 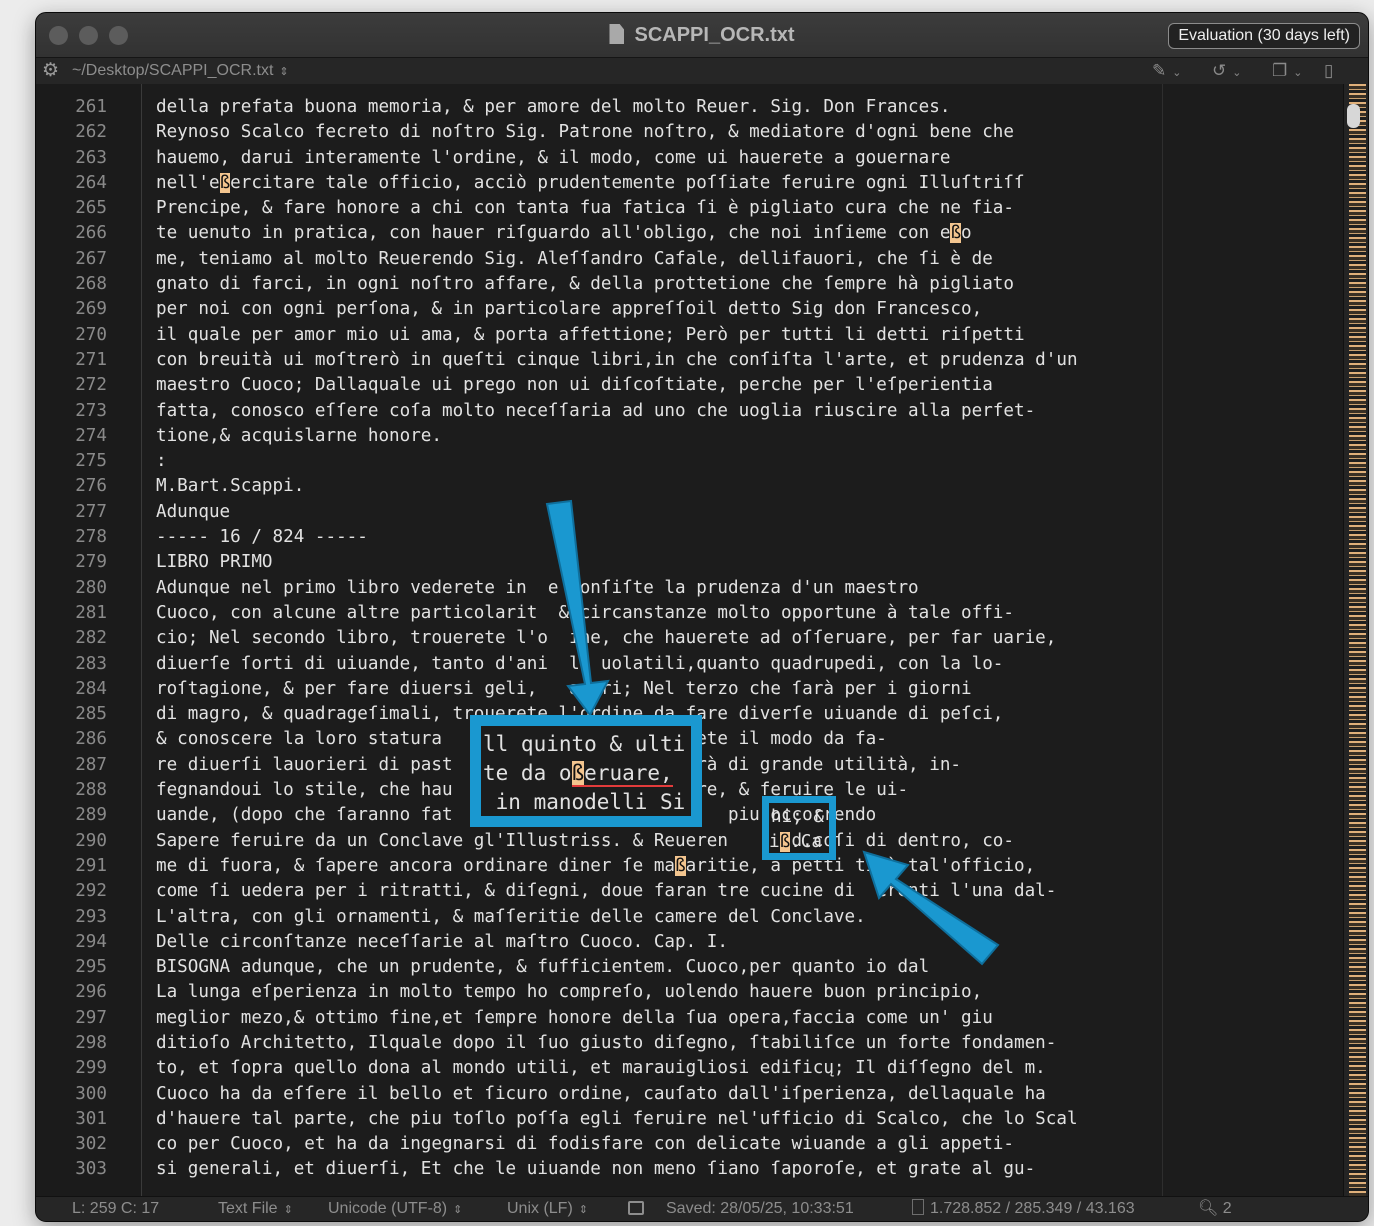 I want to click on lock-toggle, so click(x=636, y=1209).